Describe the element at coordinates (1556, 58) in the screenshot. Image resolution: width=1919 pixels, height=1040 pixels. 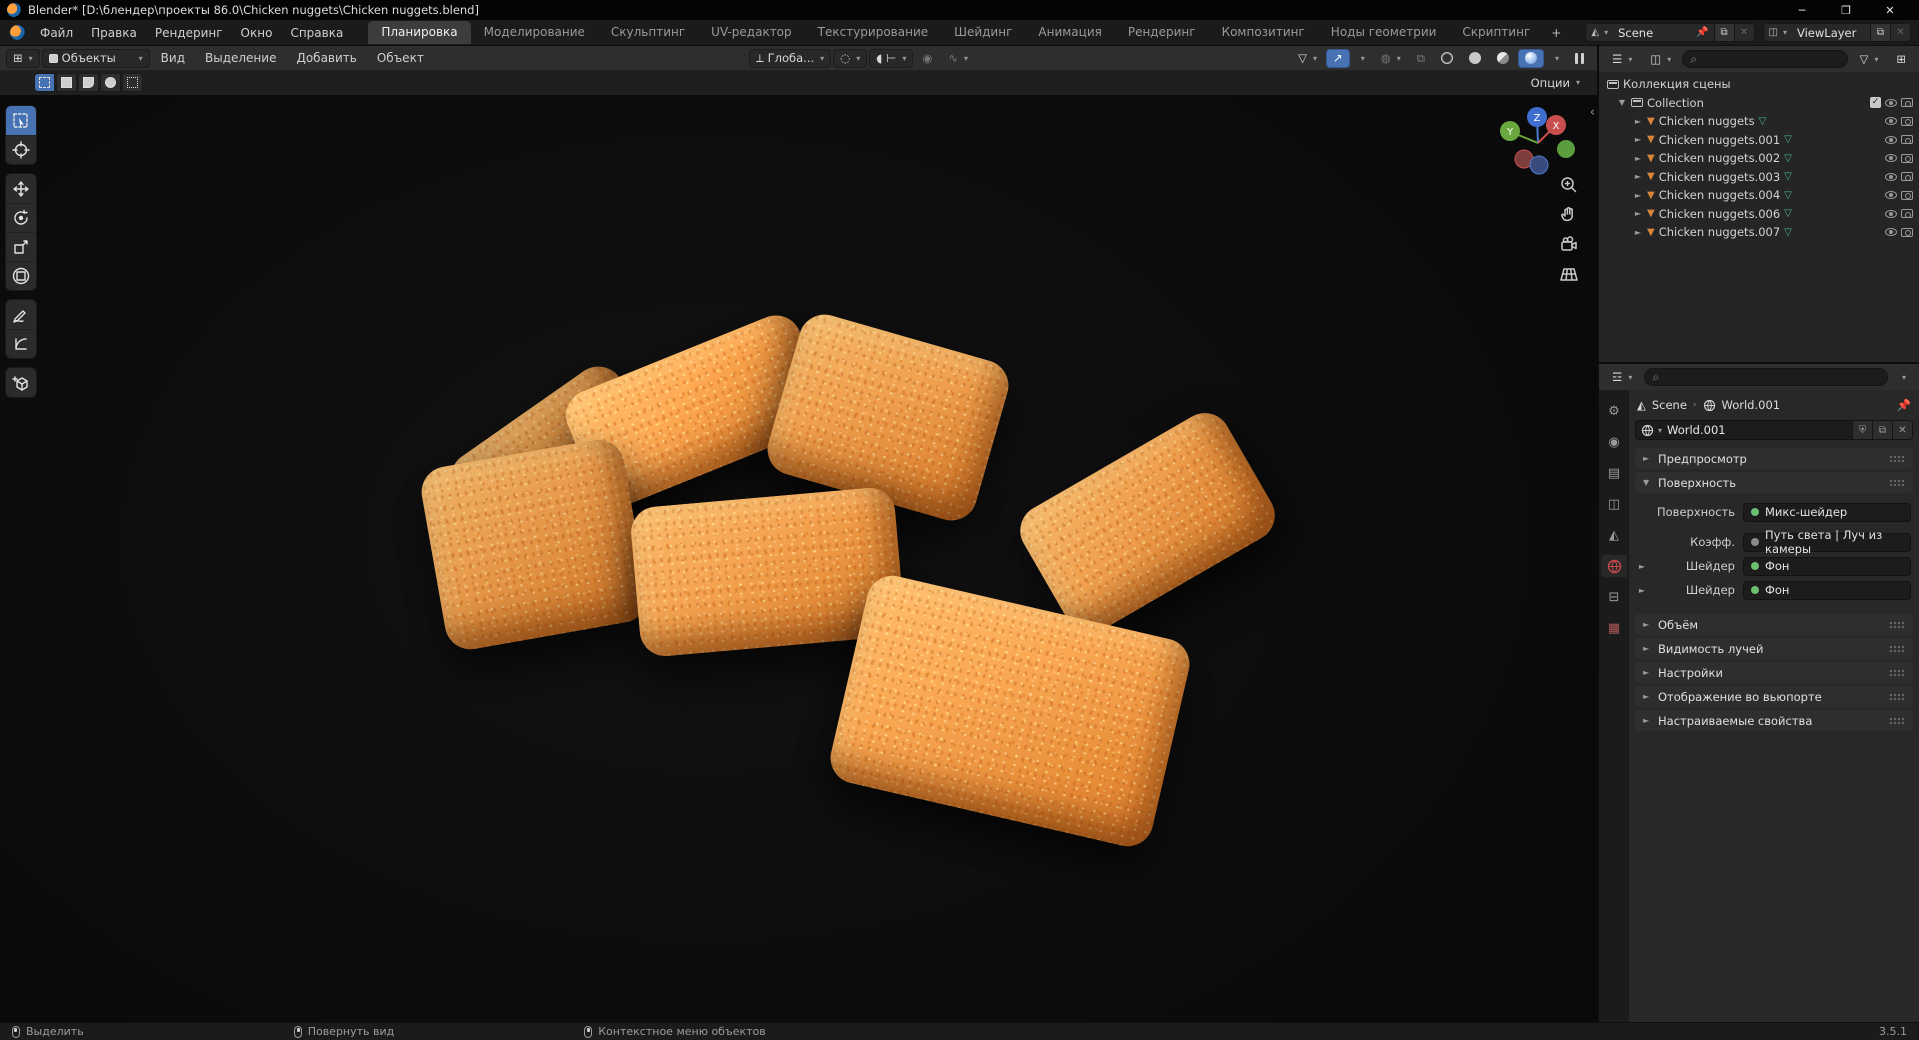
I see `shading-dropdown: ▾` at that location.